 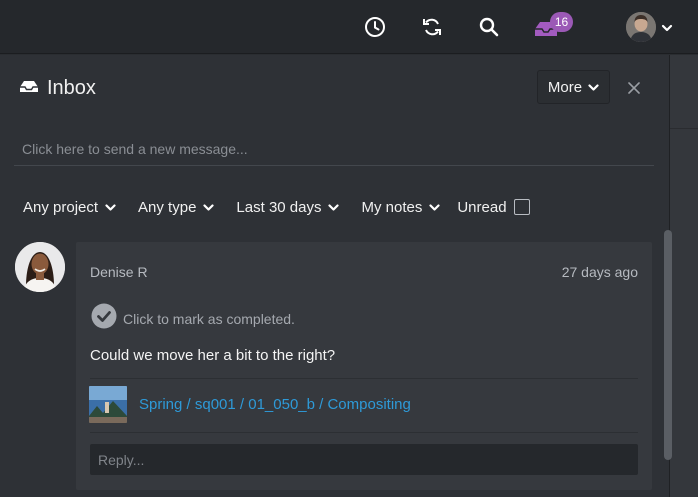 What do you see at coordinates (599, 272) in the screenshot?
I see `message-time: 27 days ago` at bounding box center [599, 272].